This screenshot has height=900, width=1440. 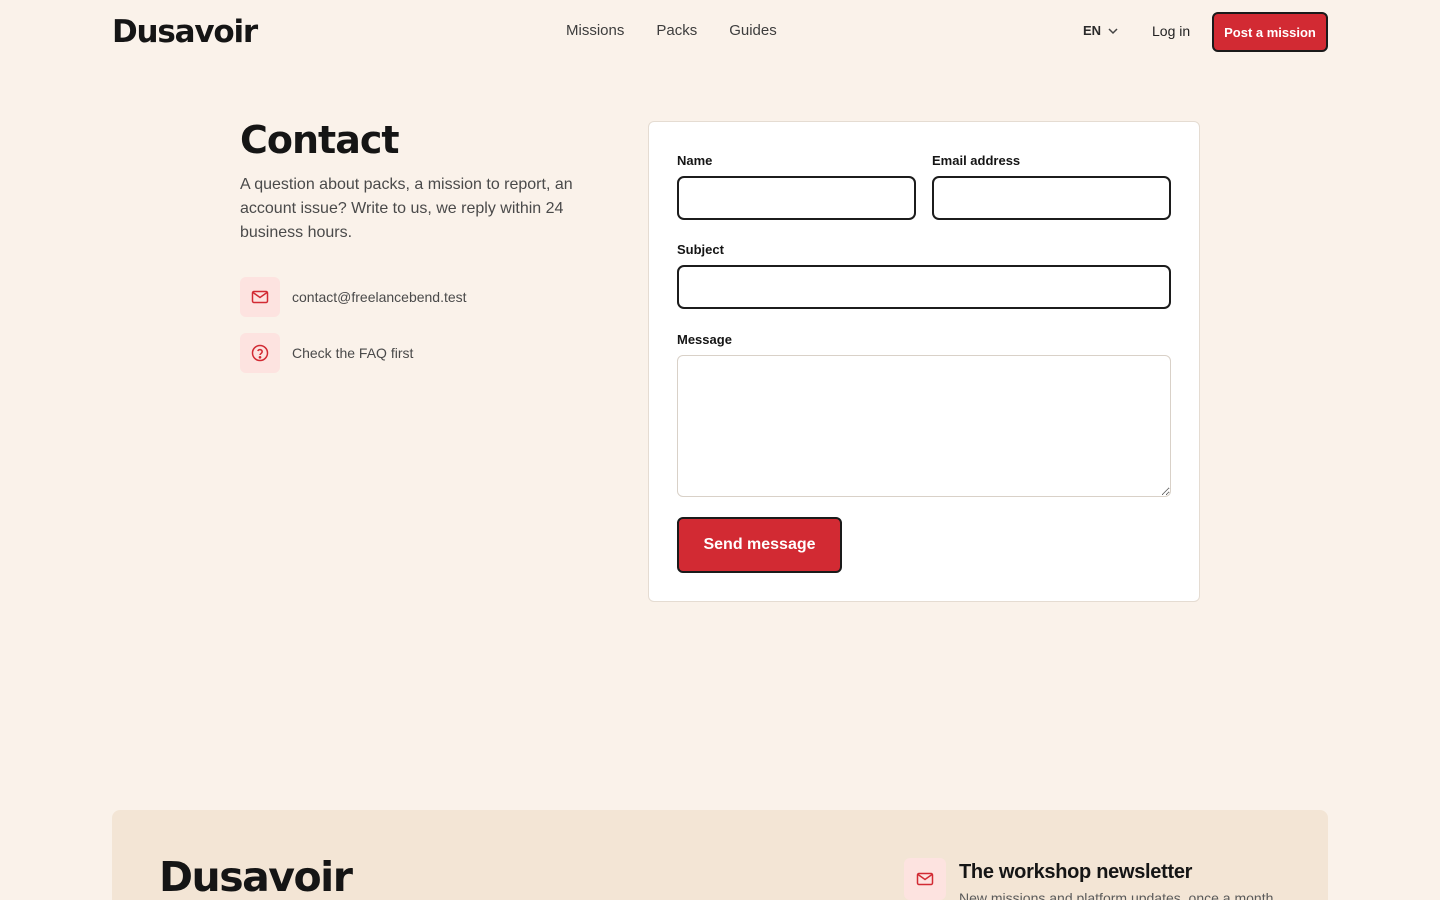 I want to click on chevron-down-icon, so click(x=1113, y=30).